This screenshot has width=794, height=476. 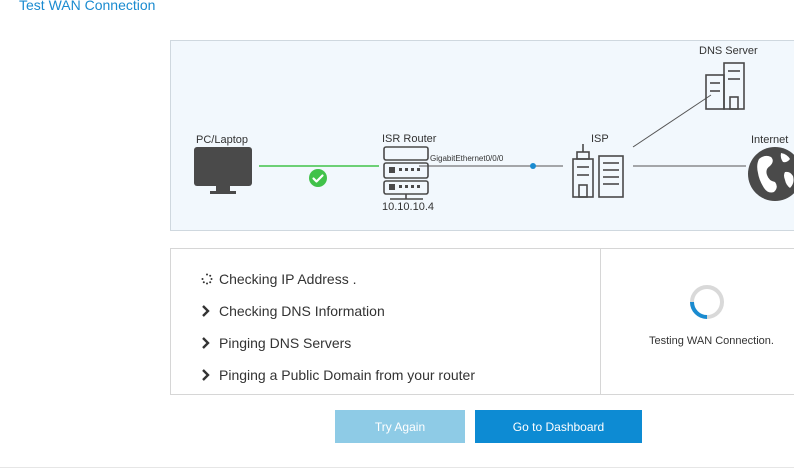 What do you see at coordinates (288, 279) in the screenshot?
I see `check-label: Checking IP Address .` at bounding box center [288, 279].